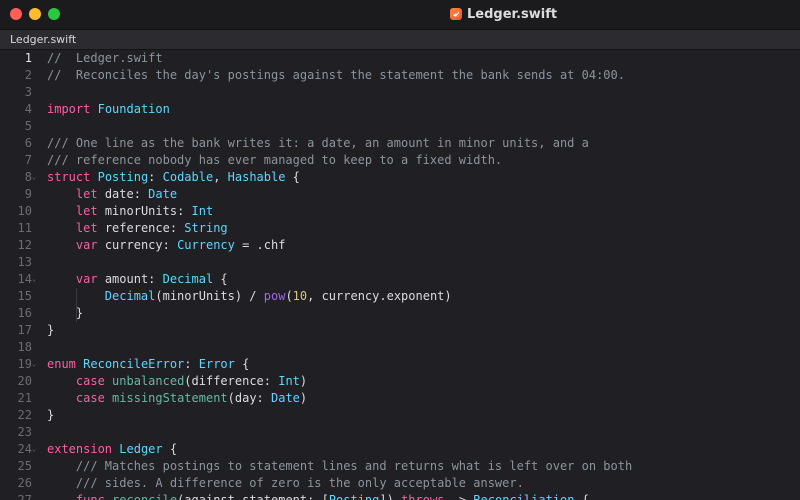 This screenshot has width=800, height=500. What do you see at coordinates (43, 39) in the screenshot?
I see `tab-ledger-swift: Ledger.swift` at bounding box center [43, 39].